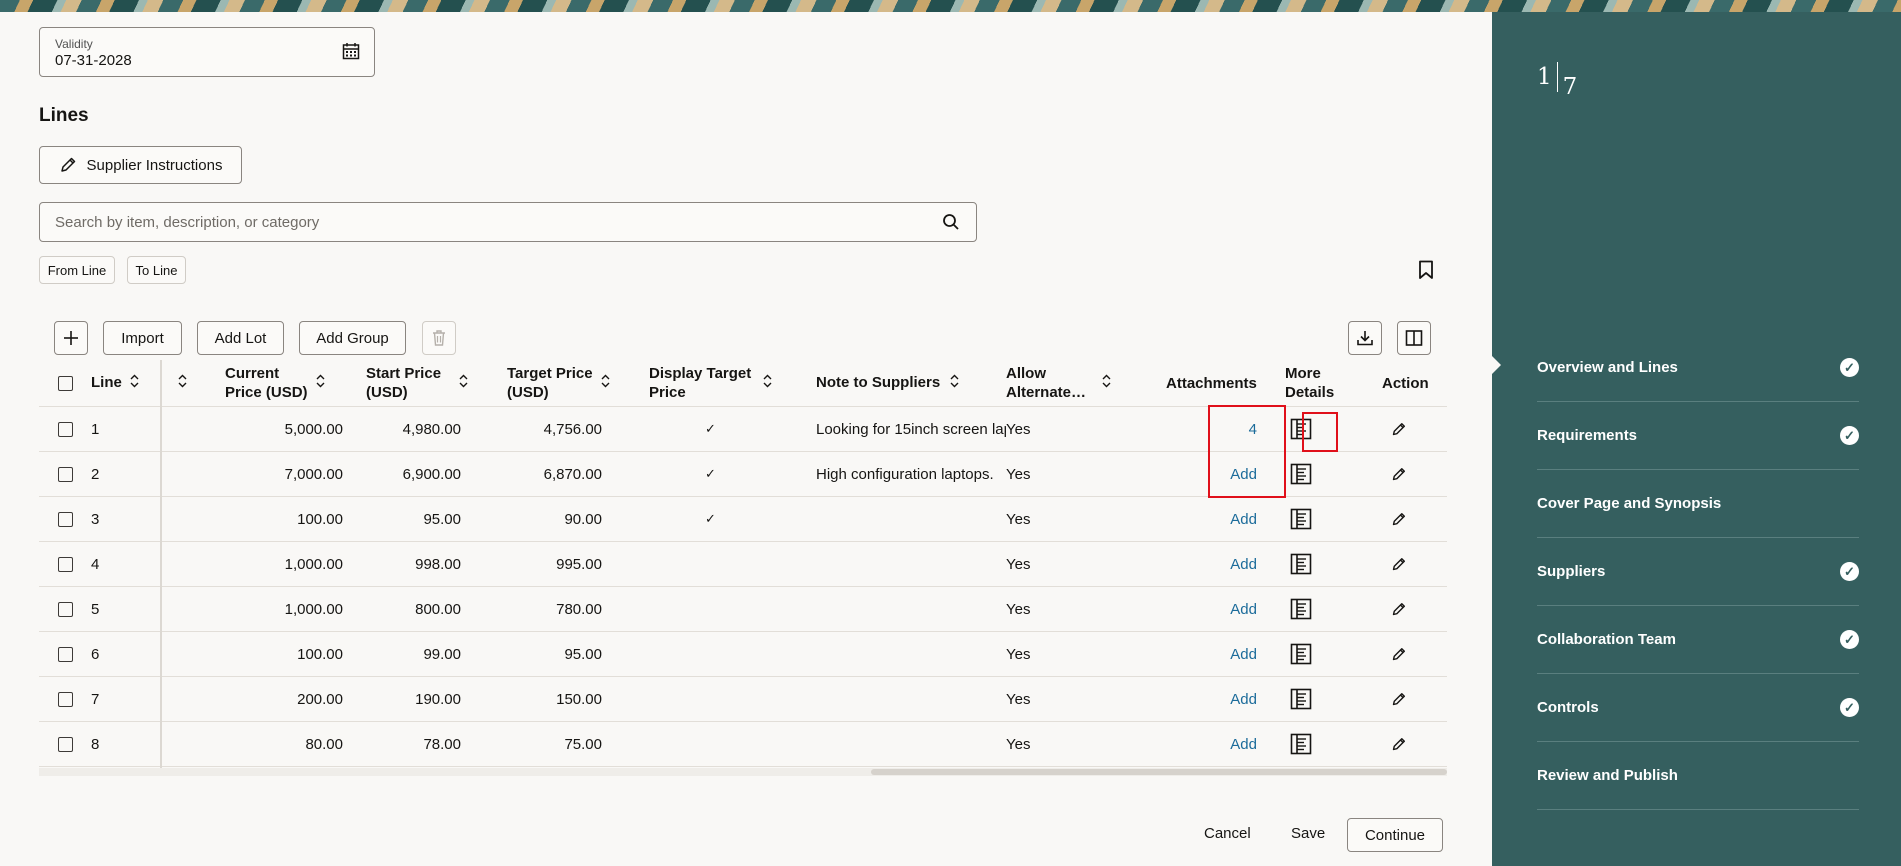 Image resolution: width=1901 pixels, height=866 pixels. Describe the element at coordinates (743, 519) in the screenshot. I see `table-row: 3 100.00 95.00 90.00 ✓ Yes Add` at that location.